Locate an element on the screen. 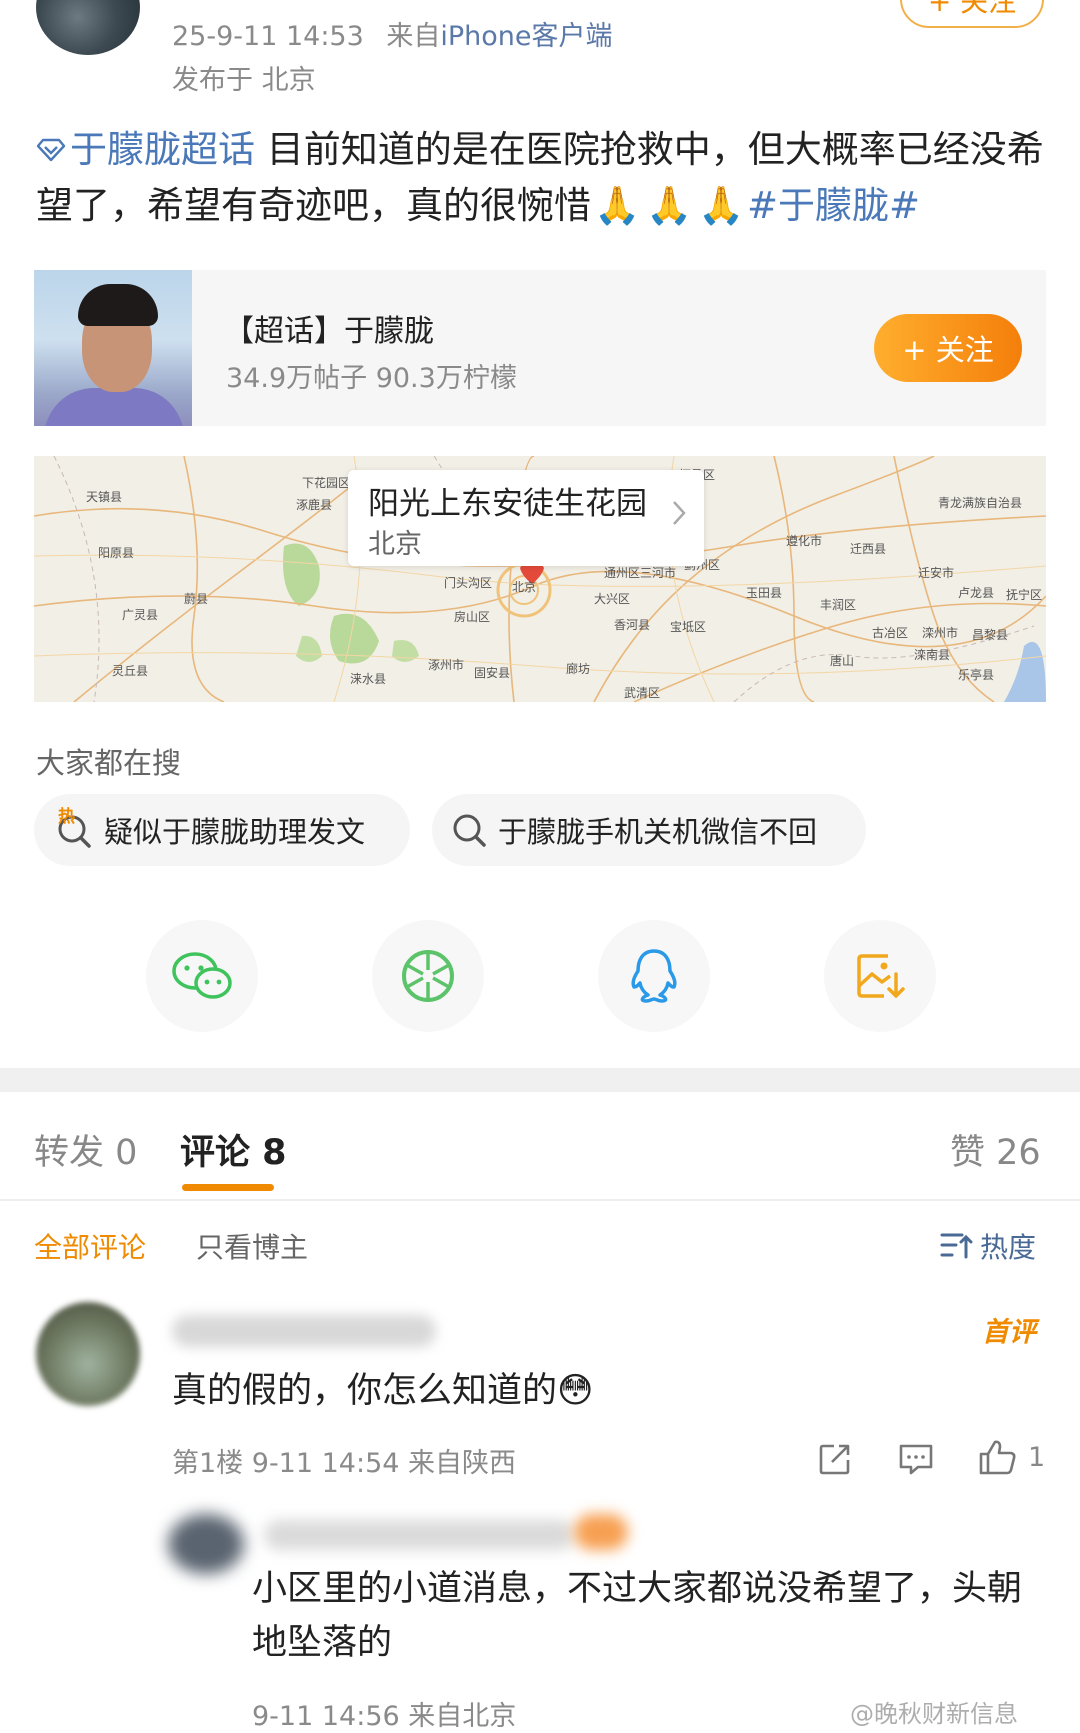  map-place-label: 通州区 is located at coordinates (622, 573).